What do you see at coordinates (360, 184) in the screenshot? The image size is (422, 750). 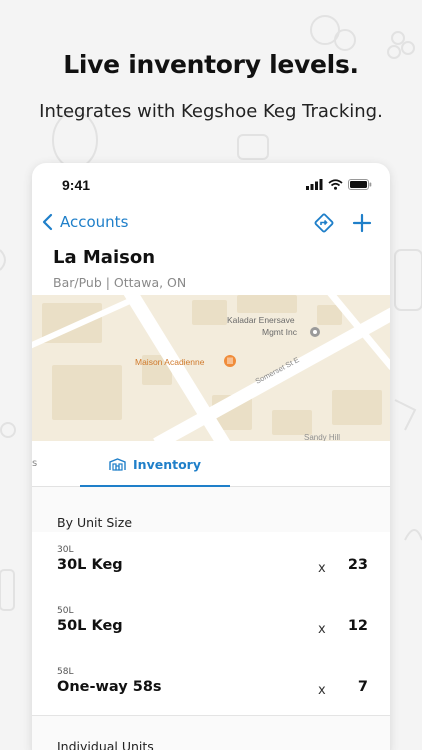 I see `battery-icon` at bounding box center [360, 184].